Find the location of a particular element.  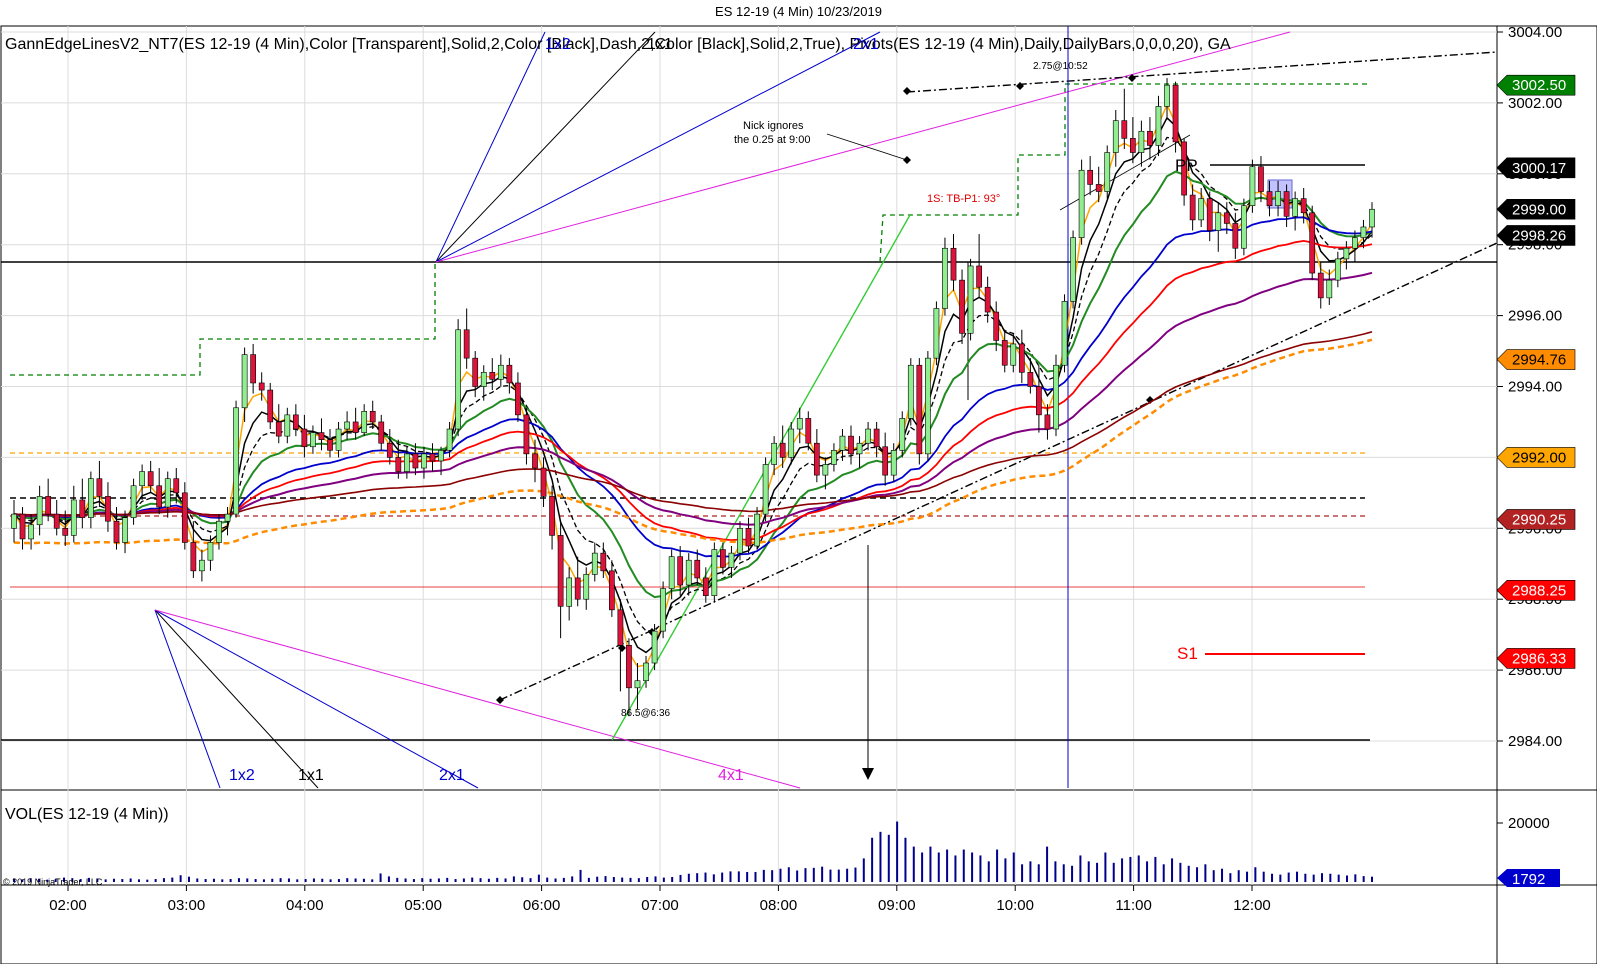

volume-group is located at coordinates (693, 851).